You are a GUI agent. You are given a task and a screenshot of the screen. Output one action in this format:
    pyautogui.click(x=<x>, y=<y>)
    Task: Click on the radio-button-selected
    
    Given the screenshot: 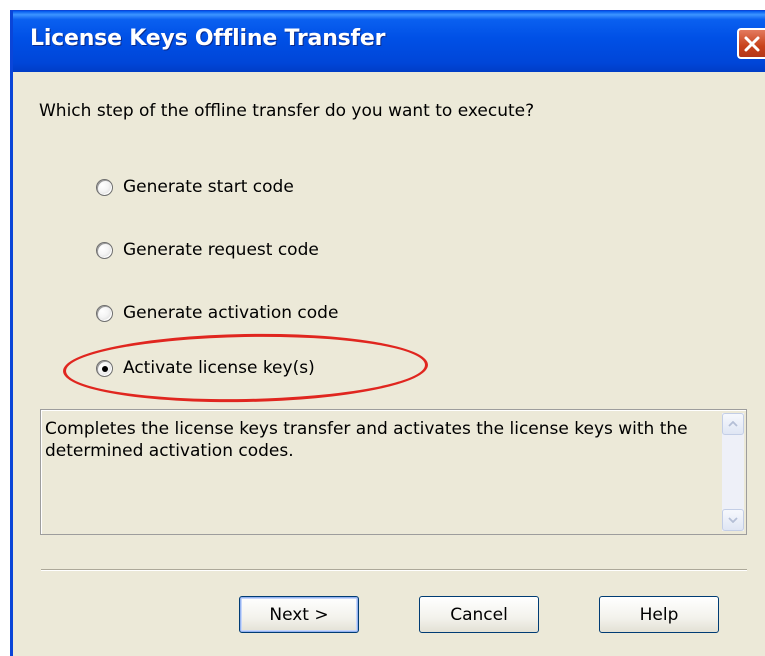 What is the action you would take?
    pyautogui.click(x=104, y=368)
    